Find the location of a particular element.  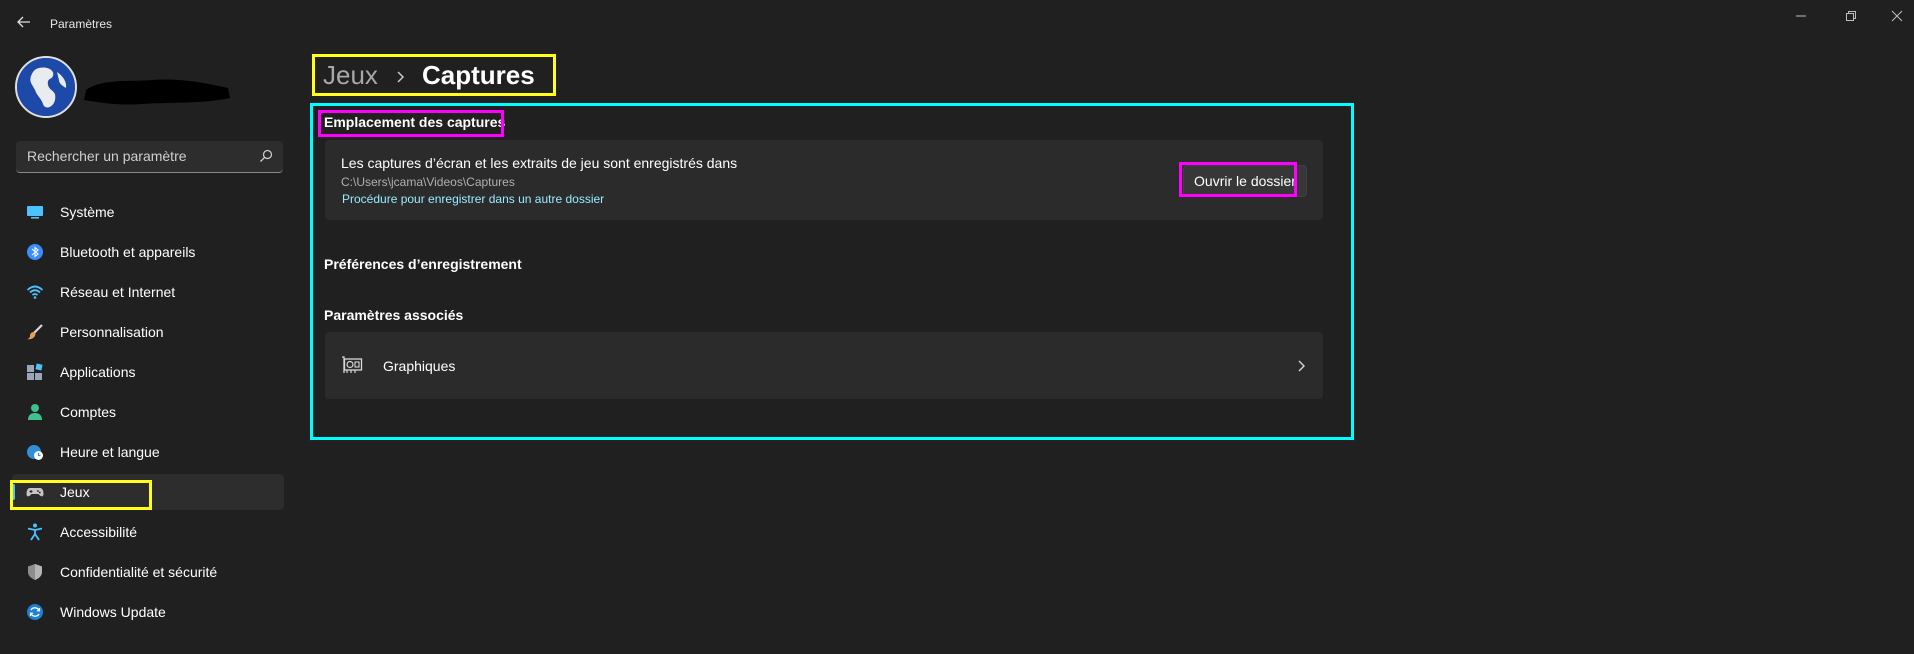

shield-icon is located at coordinates (35, 572).